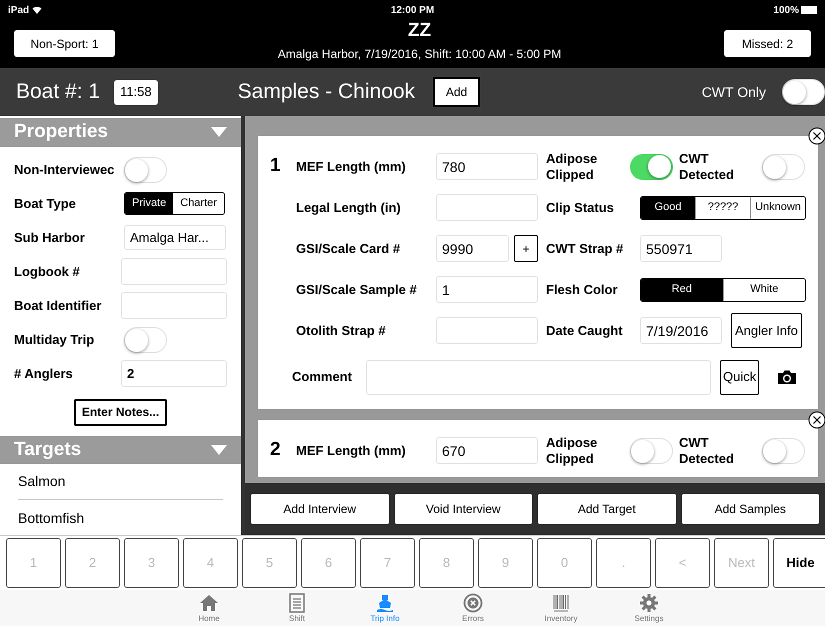  I want to click on field-label: Logbook #, so click(47, 271).